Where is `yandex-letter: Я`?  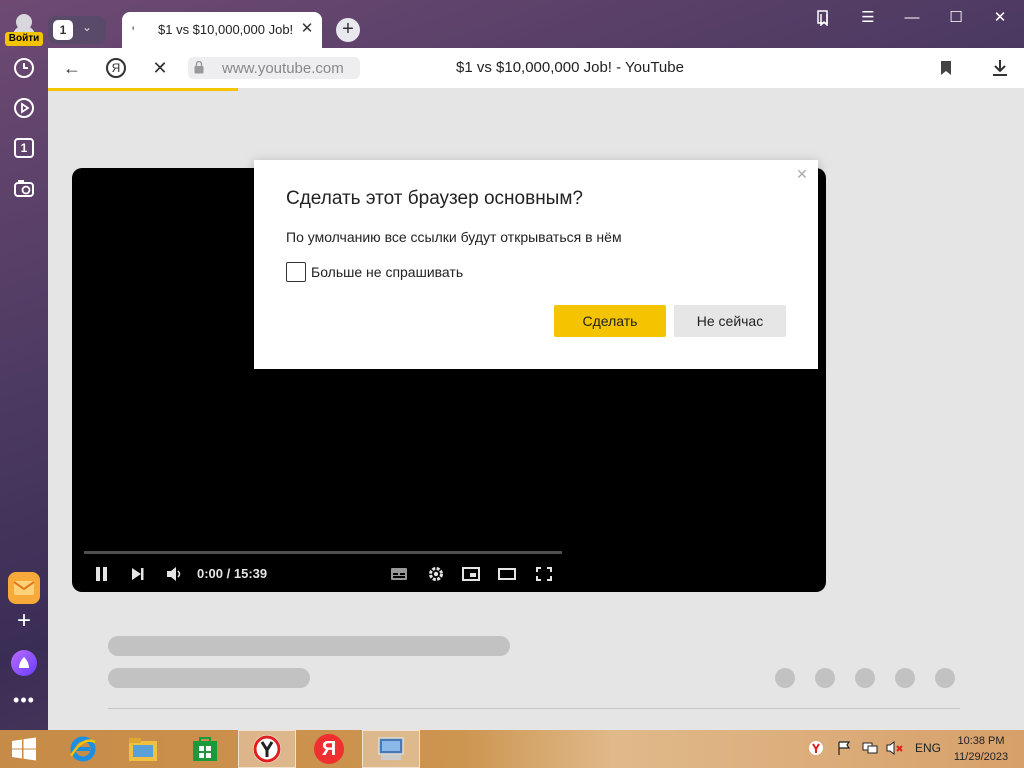
yandex-letter: Я is located at coordinates (329, 749).